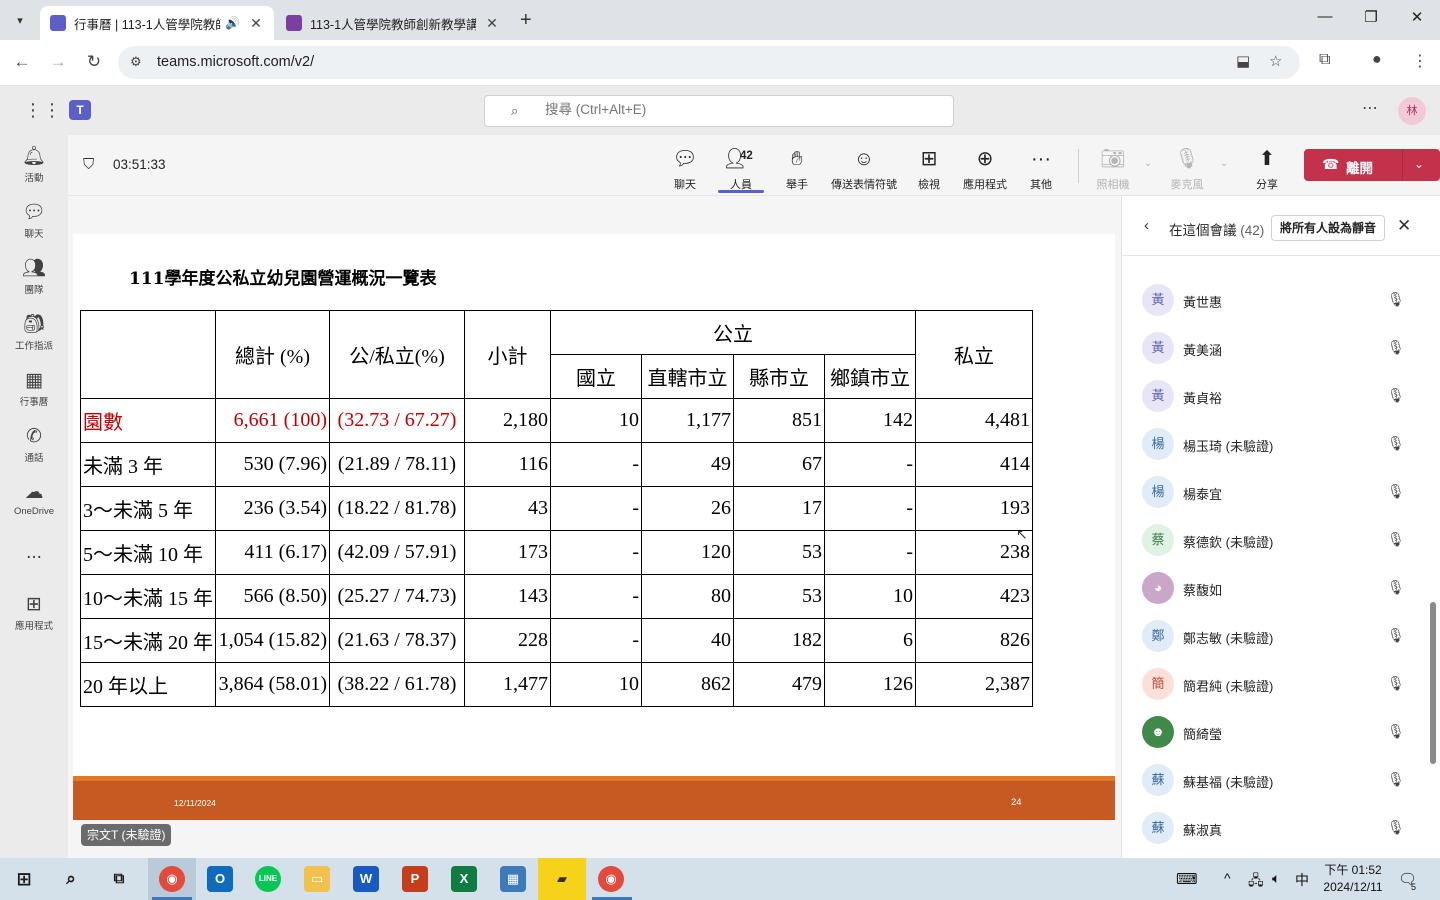 The height and width of the screenshot is (900, 1440). I want to click on keyboard-icon: ⌨, so click(1187, 879).